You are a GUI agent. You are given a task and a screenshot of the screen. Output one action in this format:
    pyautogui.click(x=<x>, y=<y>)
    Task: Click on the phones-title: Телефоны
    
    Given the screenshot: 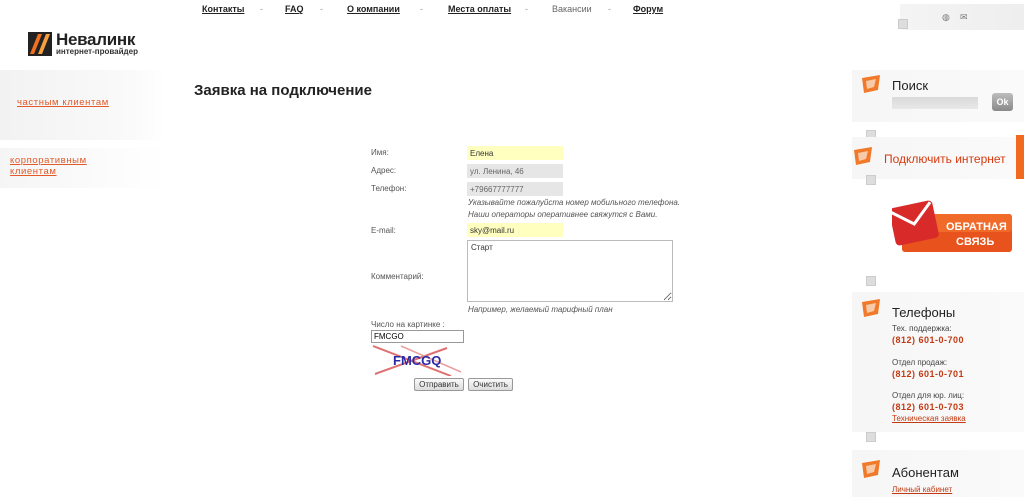 What is the action you would take?
    pyautogui.click(x=924, y=312)
    